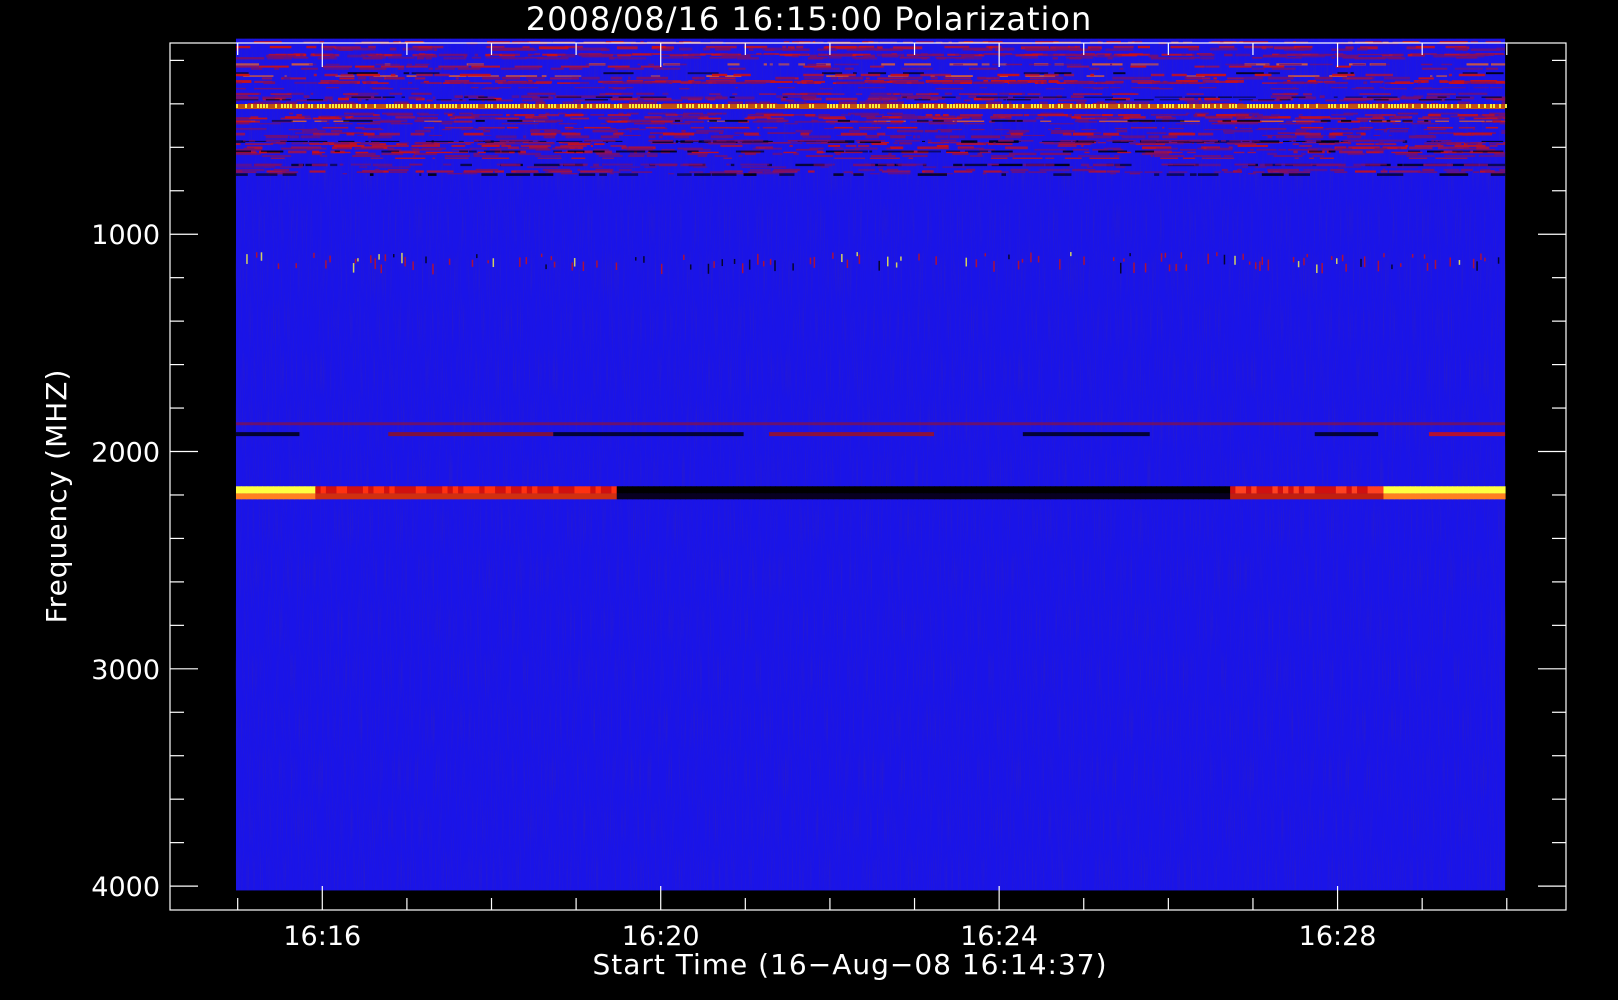  Describe the element at coordinates (849, 964) in the screenshot. I see `x-axis-label: Start Time (16−Aug−08 16:14:37)` at that location.